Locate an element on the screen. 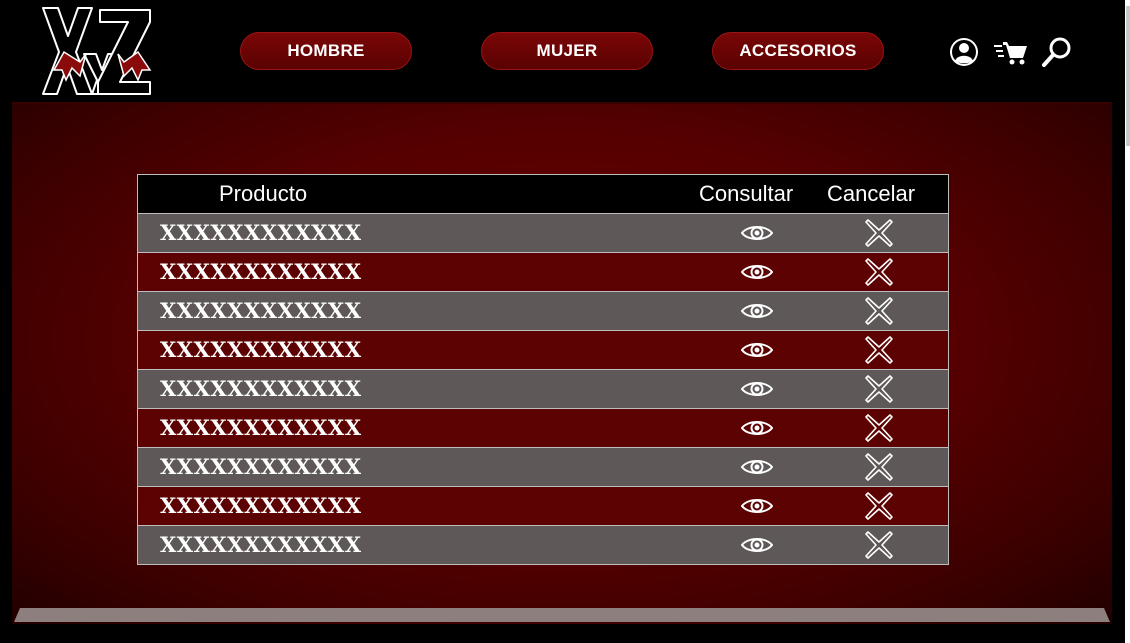 The height and width of the screenshot is (643, 1130). table-header: Producto Consultar Cancelar is located at coordinates (543, 194).